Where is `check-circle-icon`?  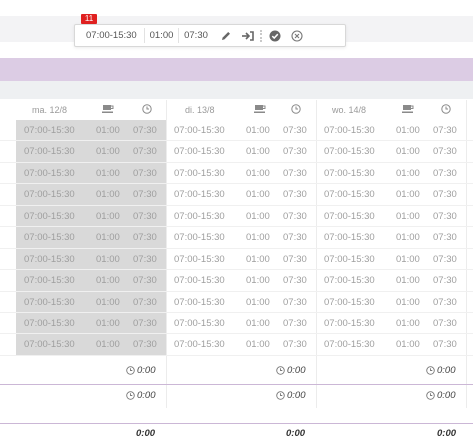
check-circle-icon is located at coordinates (275, 36).